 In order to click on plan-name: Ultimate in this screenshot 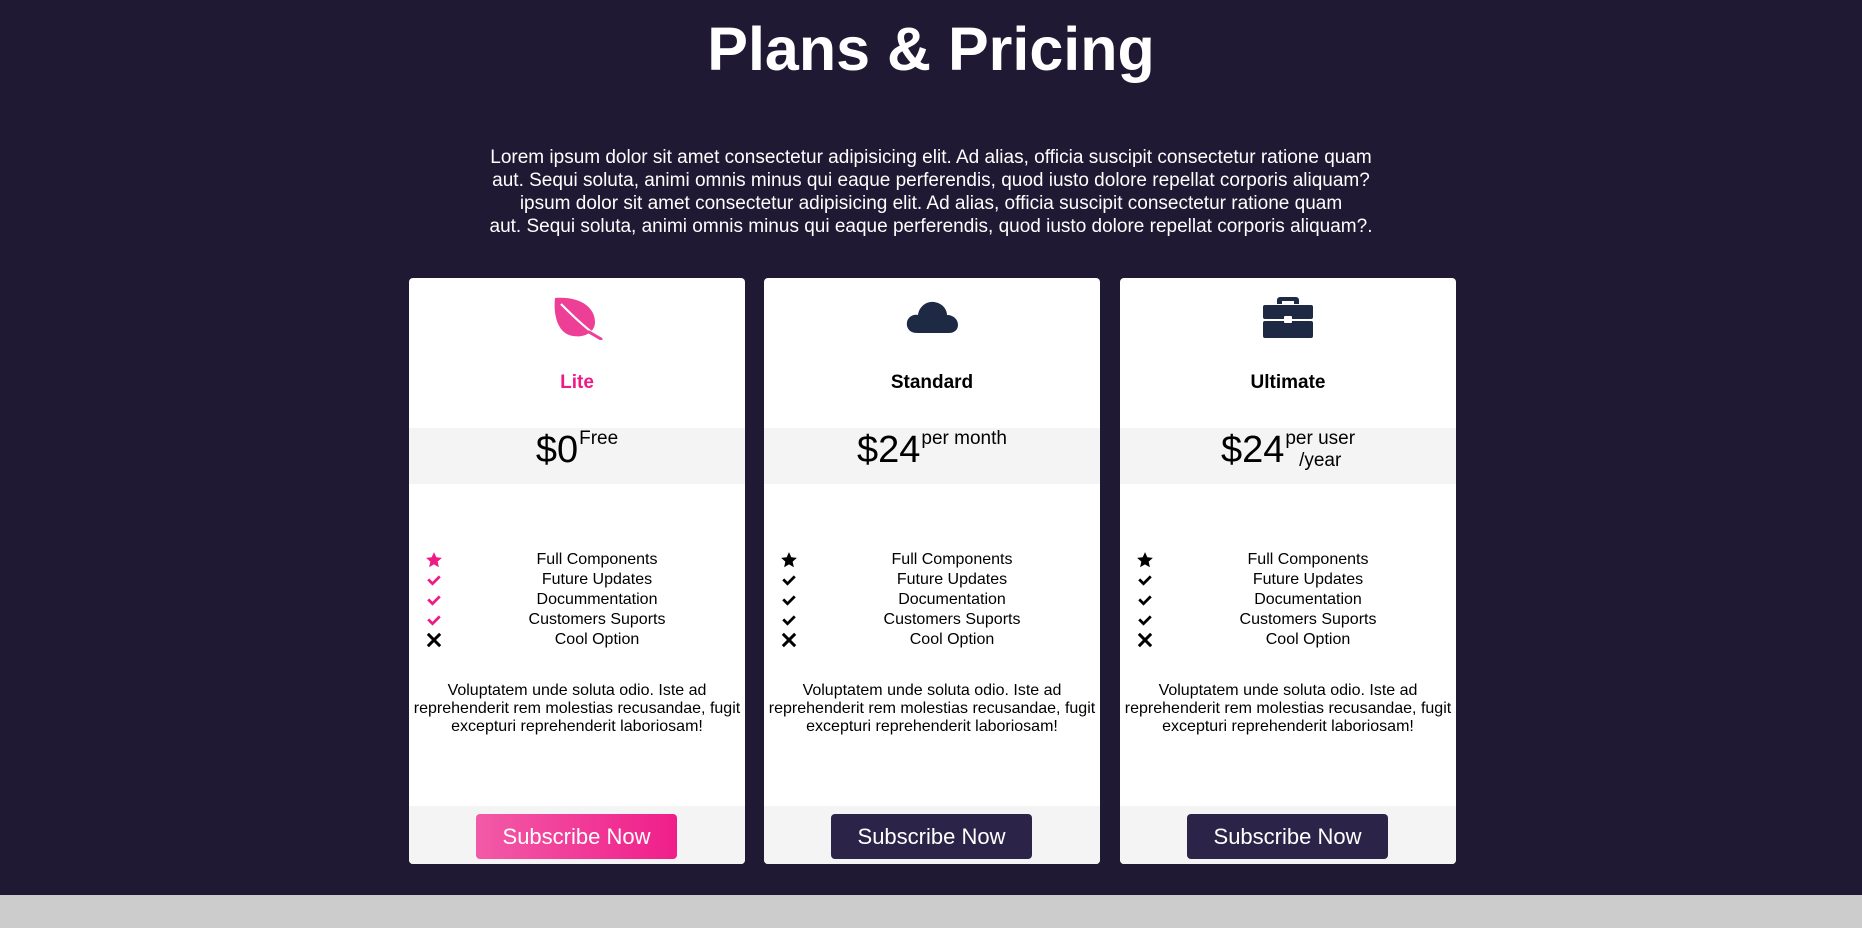, I will do `click(1288, 382)`.